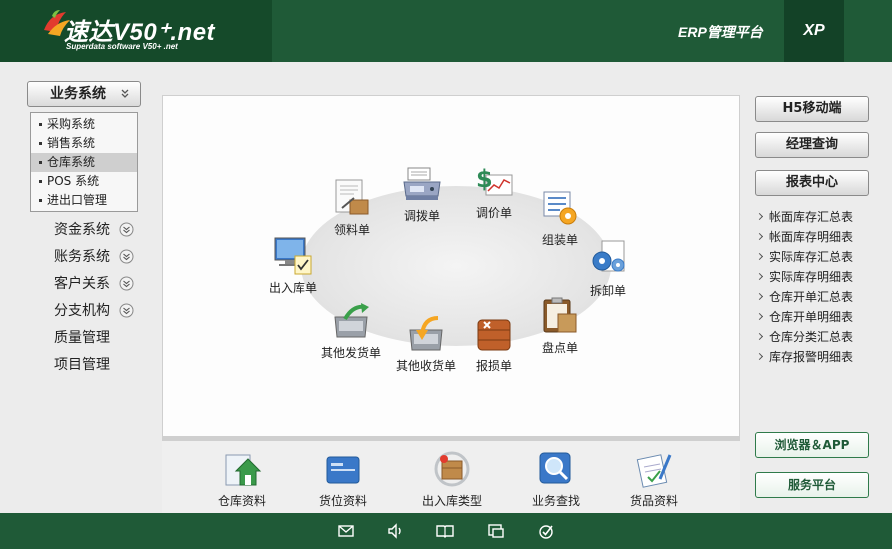 The width and height of the screenshot is (892, 549). Describe the element at coordinates (818, 277) in the screenshot. I see `report-link: 实际库存明细表` at that location.